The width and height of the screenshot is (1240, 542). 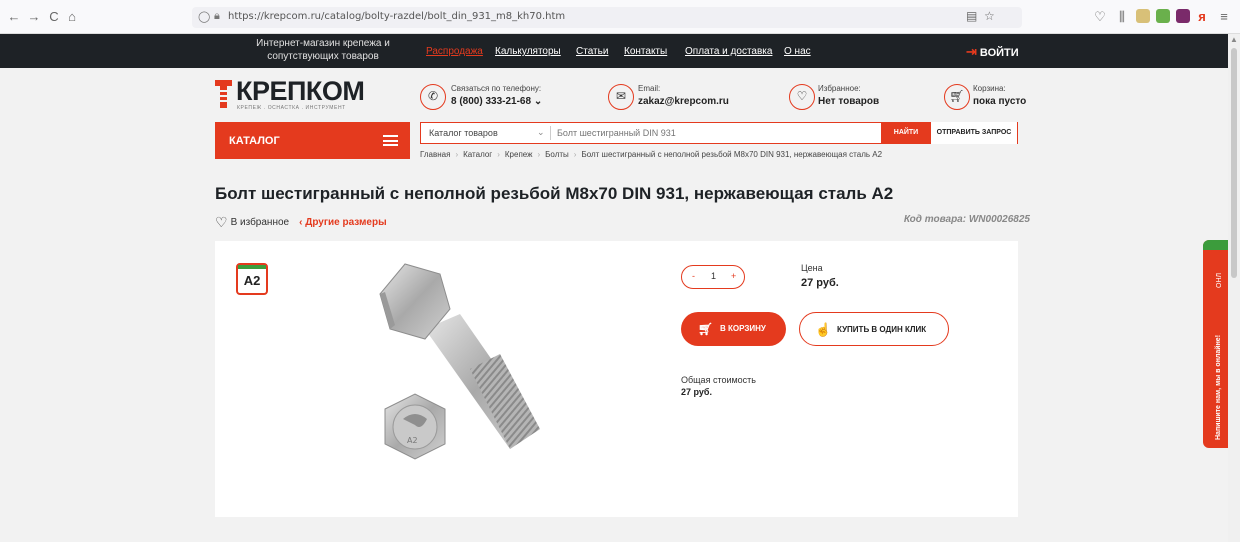 I want to click on chevron-down-icon: ⌄, so click(x=541, y=132).